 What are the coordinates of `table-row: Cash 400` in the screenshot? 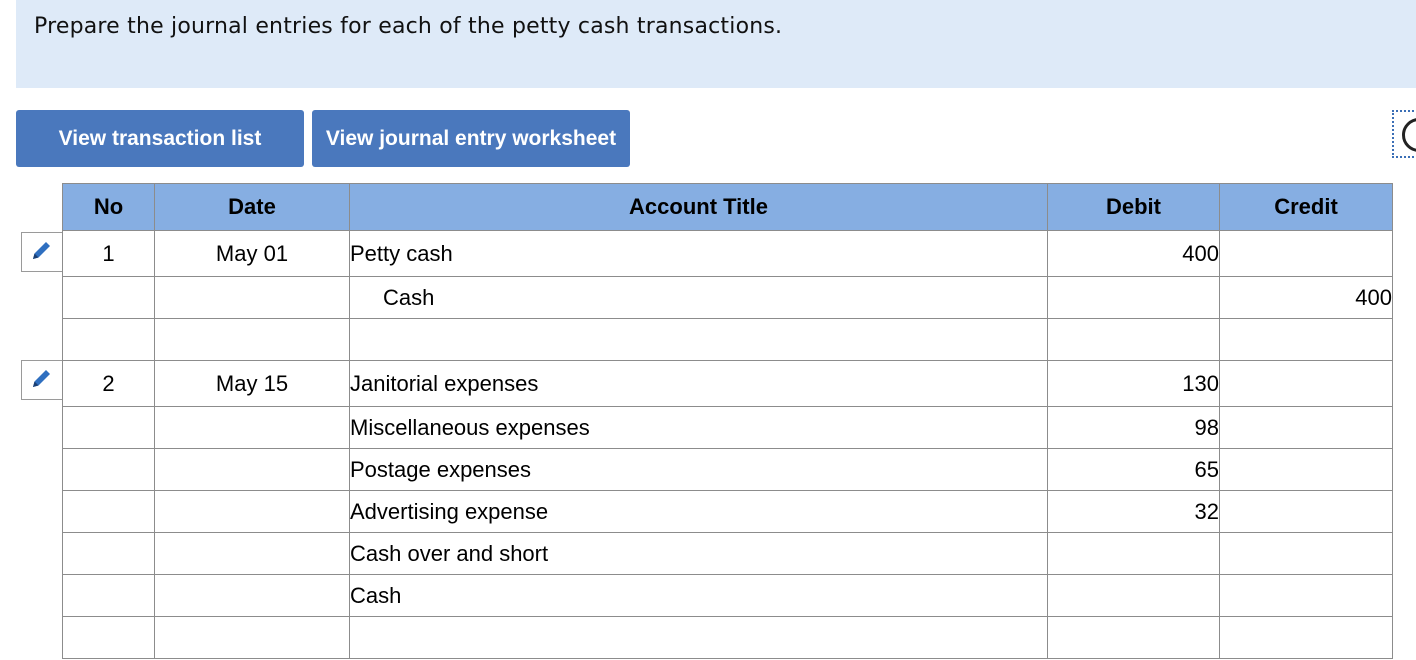 It's located at (727, 297).